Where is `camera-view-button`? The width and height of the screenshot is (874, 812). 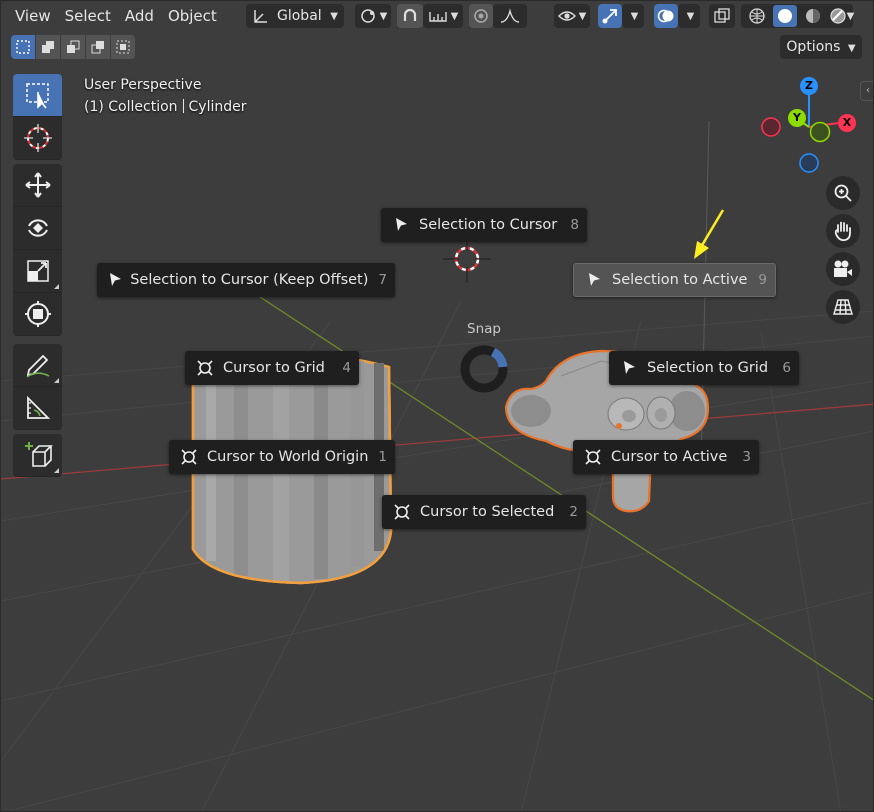
camera-view-button is located at coordinates (843, 269).